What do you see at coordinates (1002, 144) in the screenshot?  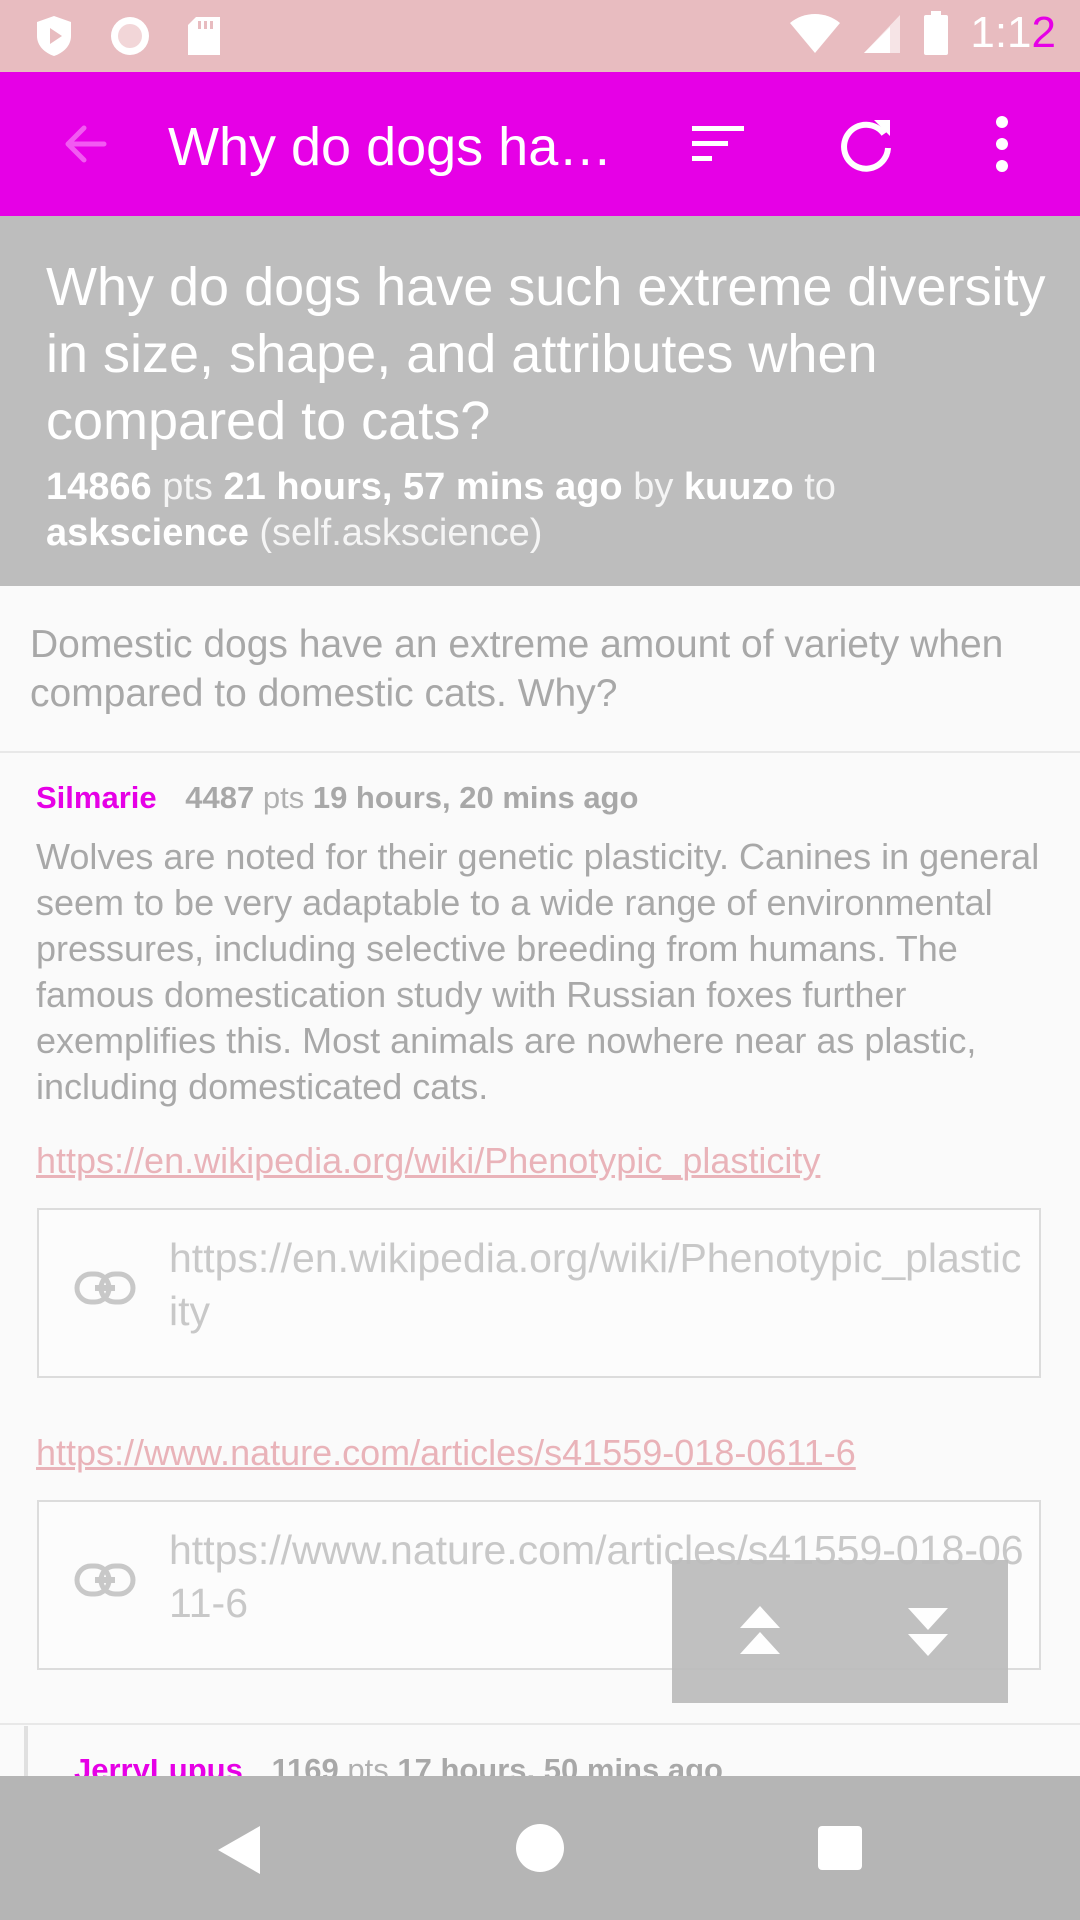 I see `more-vert-icon` at bounding box center [1002, 144].